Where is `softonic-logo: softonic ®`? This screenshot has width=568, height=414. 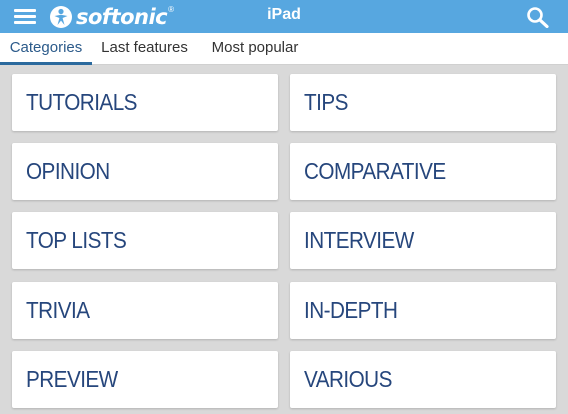 softonic-logo: softonic ® is located at coordinates (111, 16).